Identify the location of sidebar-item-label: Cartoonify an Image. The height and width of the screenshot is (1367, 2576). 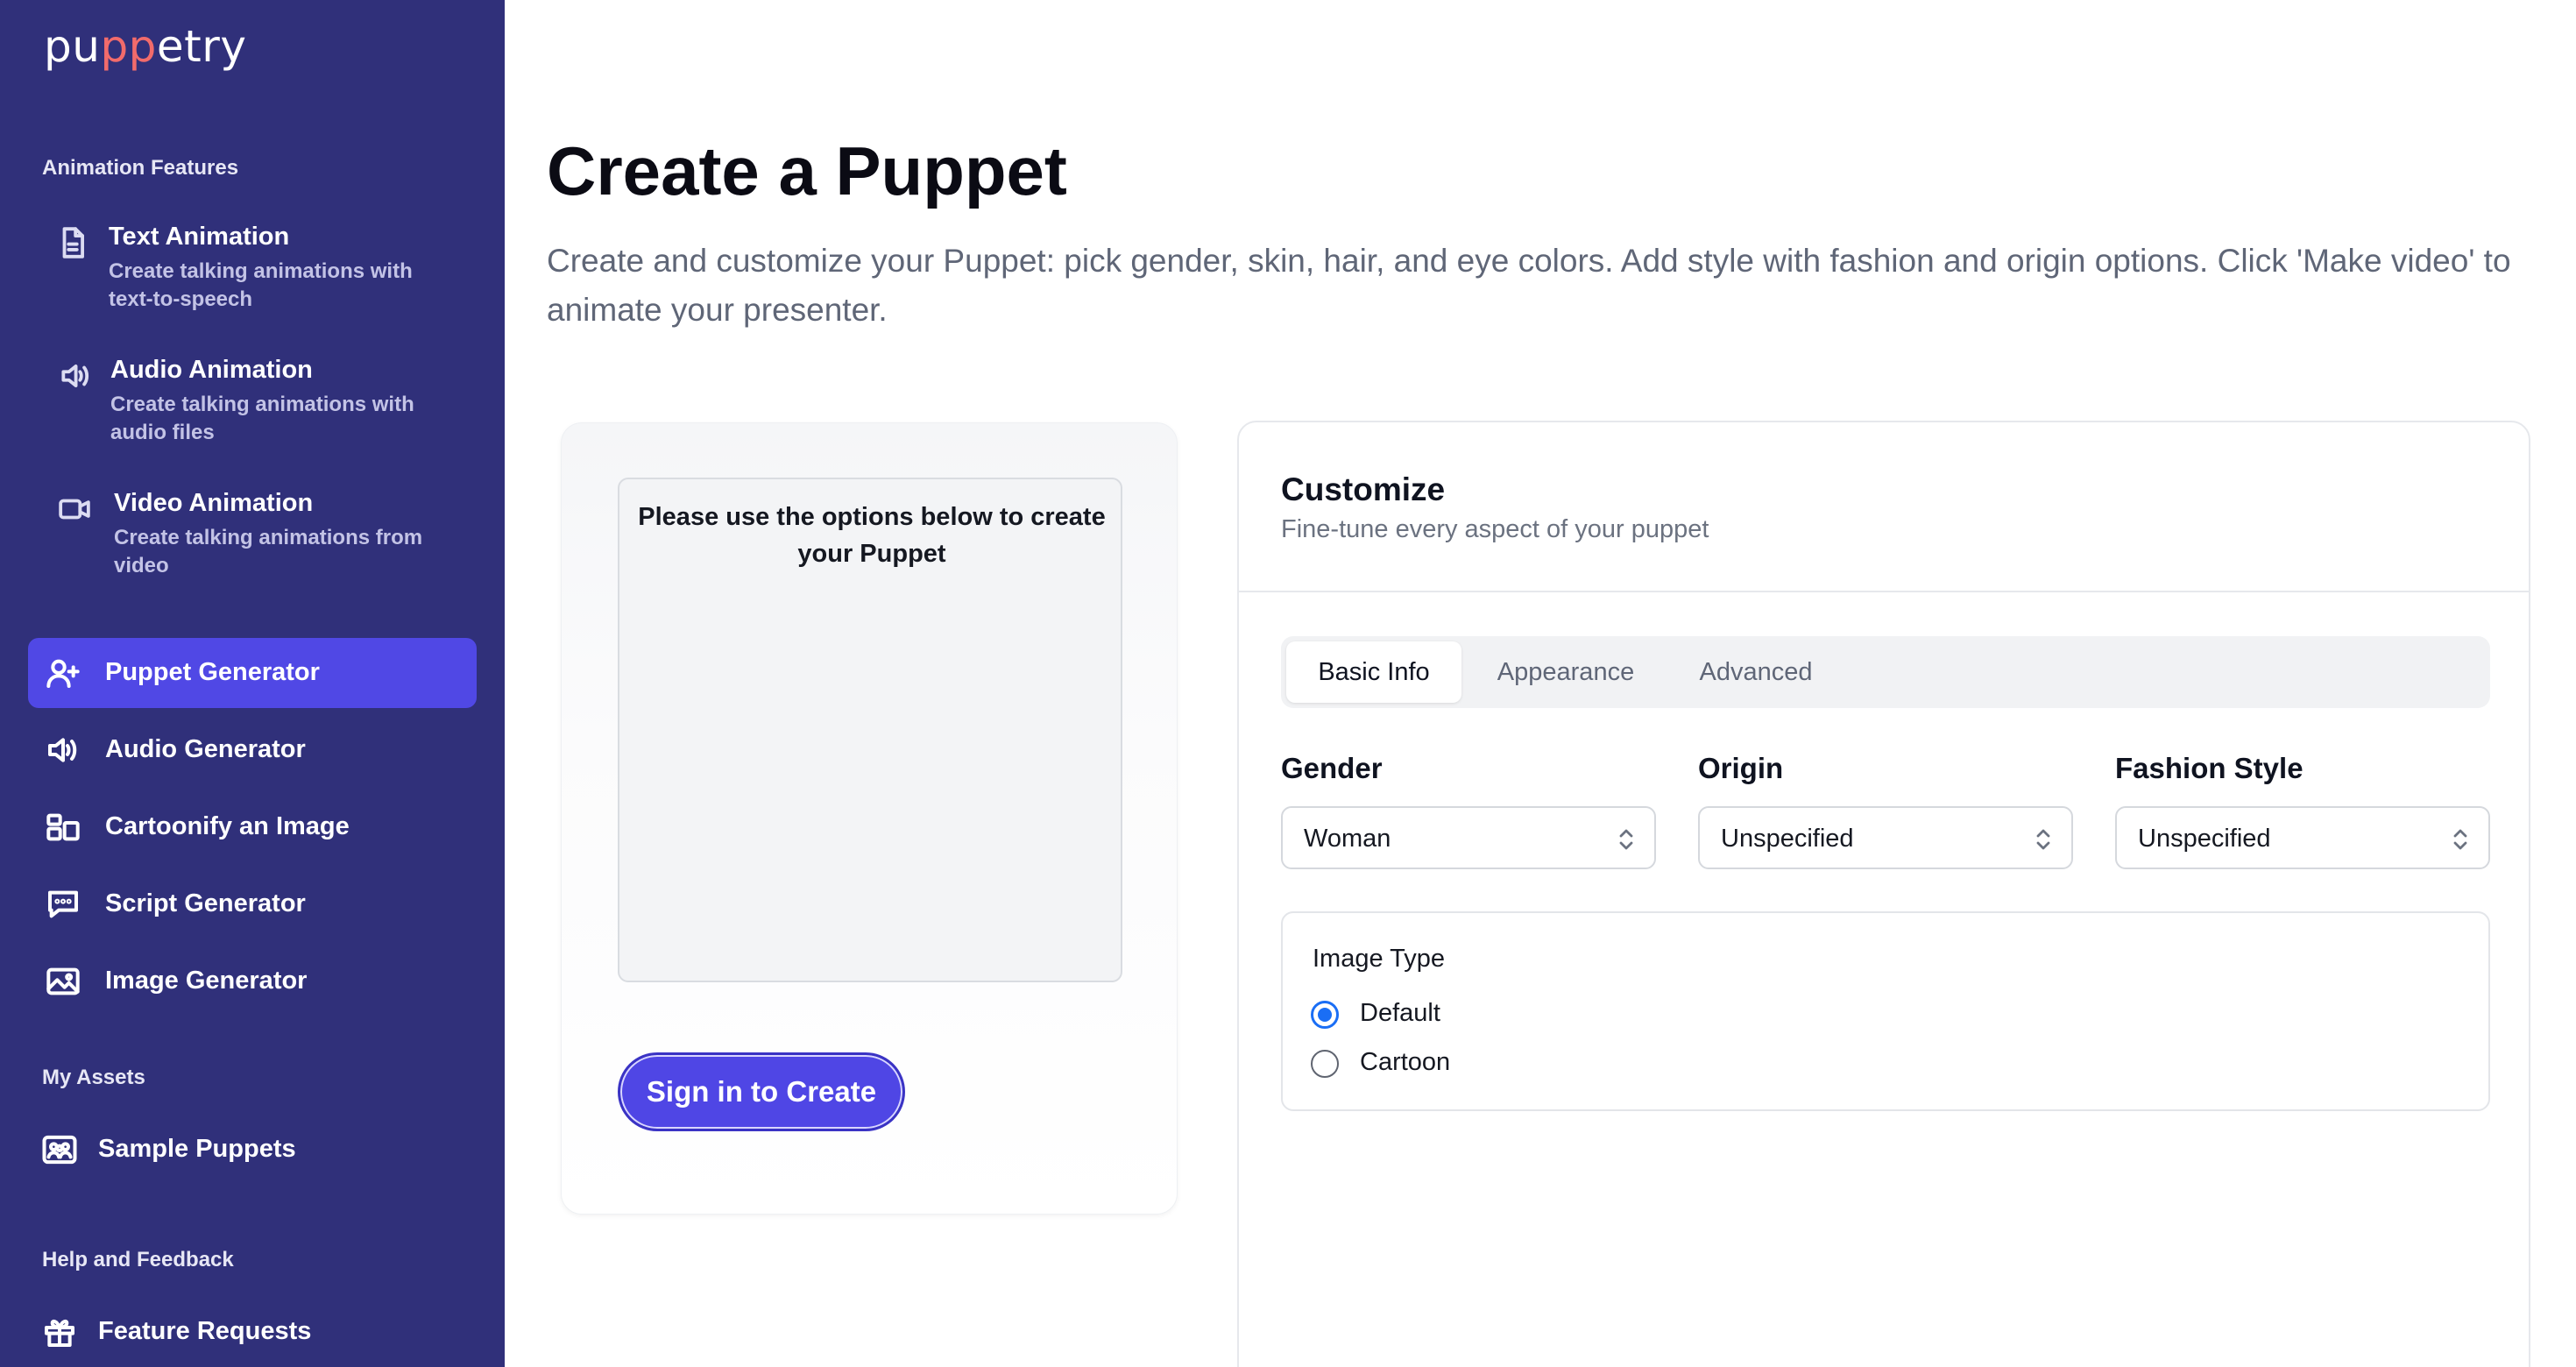
(227, 826).